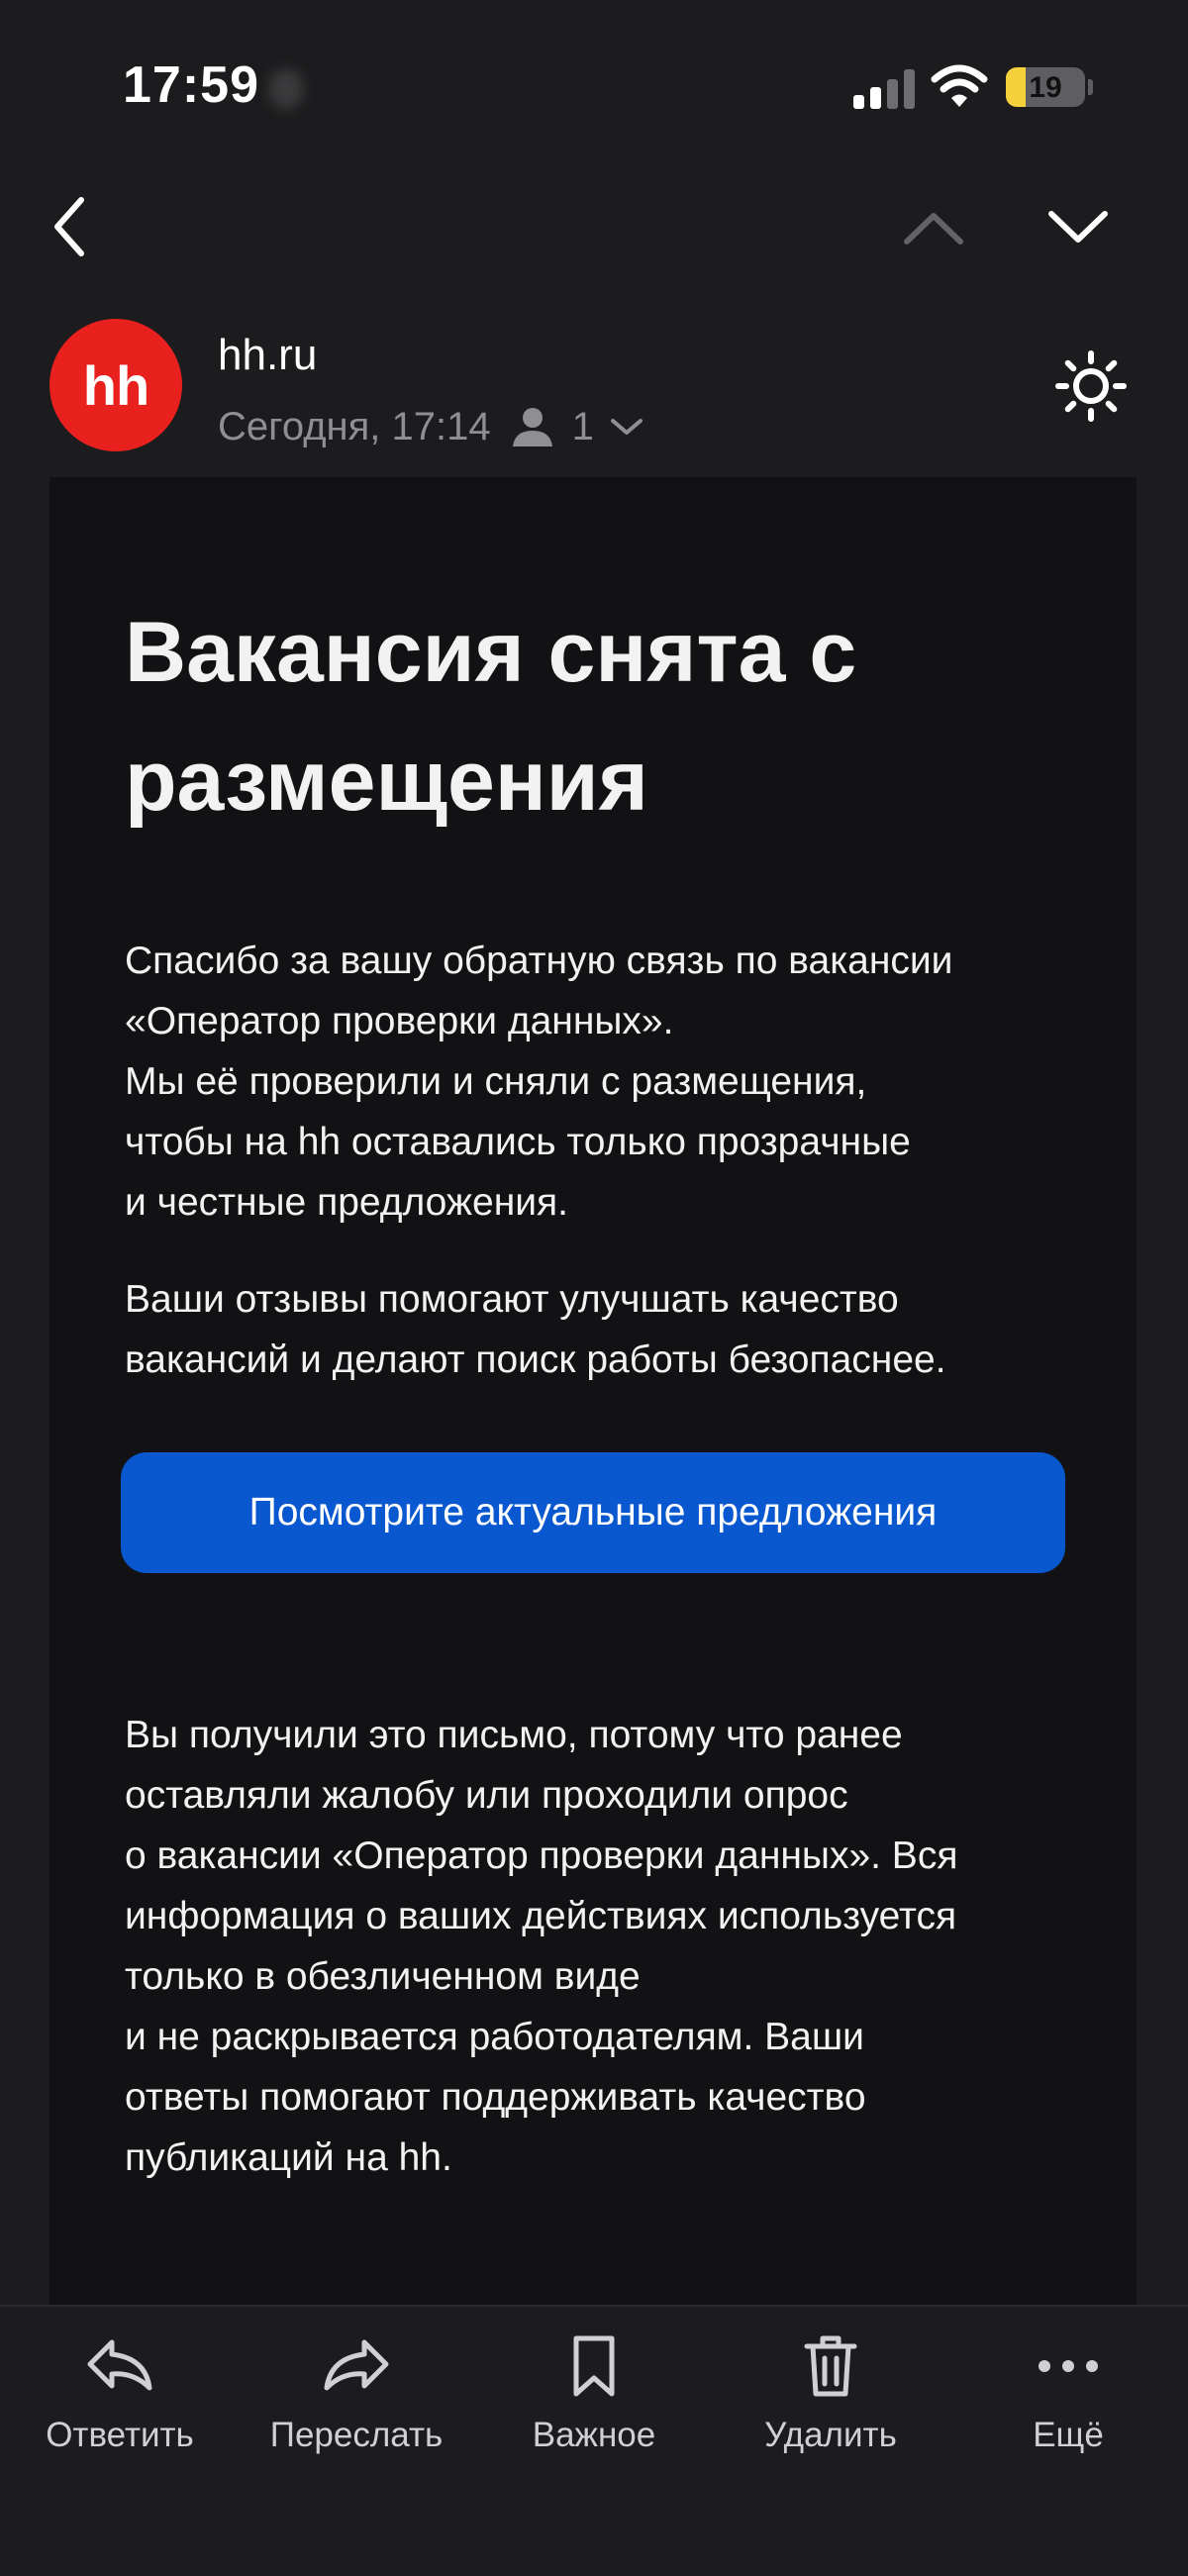  What do you see at coordinates (1068, 2366) in the screenshot?
I see `more-icon` at bounding box center [1068, 2366].